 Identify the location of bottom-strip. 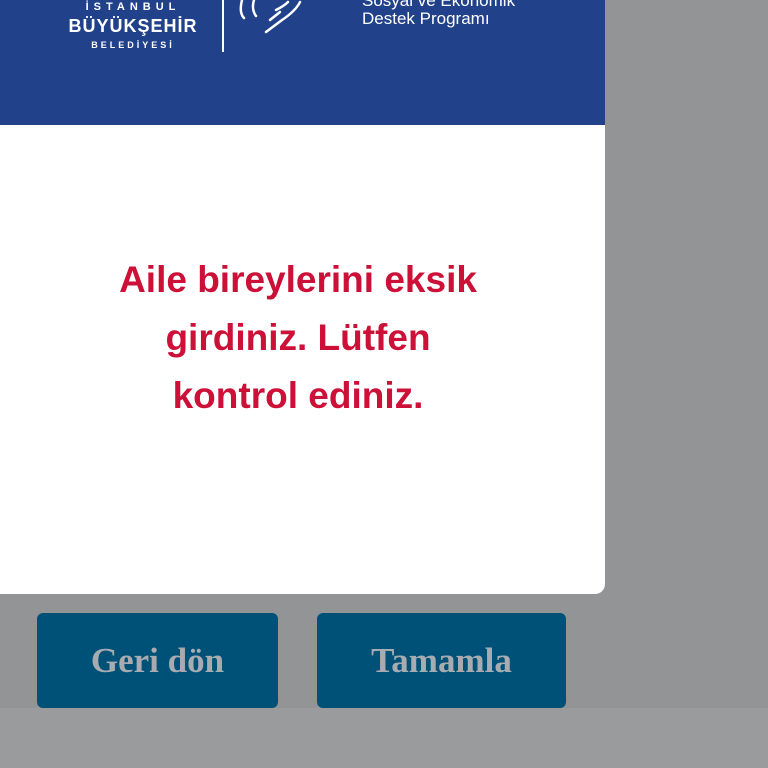
(384, 738).